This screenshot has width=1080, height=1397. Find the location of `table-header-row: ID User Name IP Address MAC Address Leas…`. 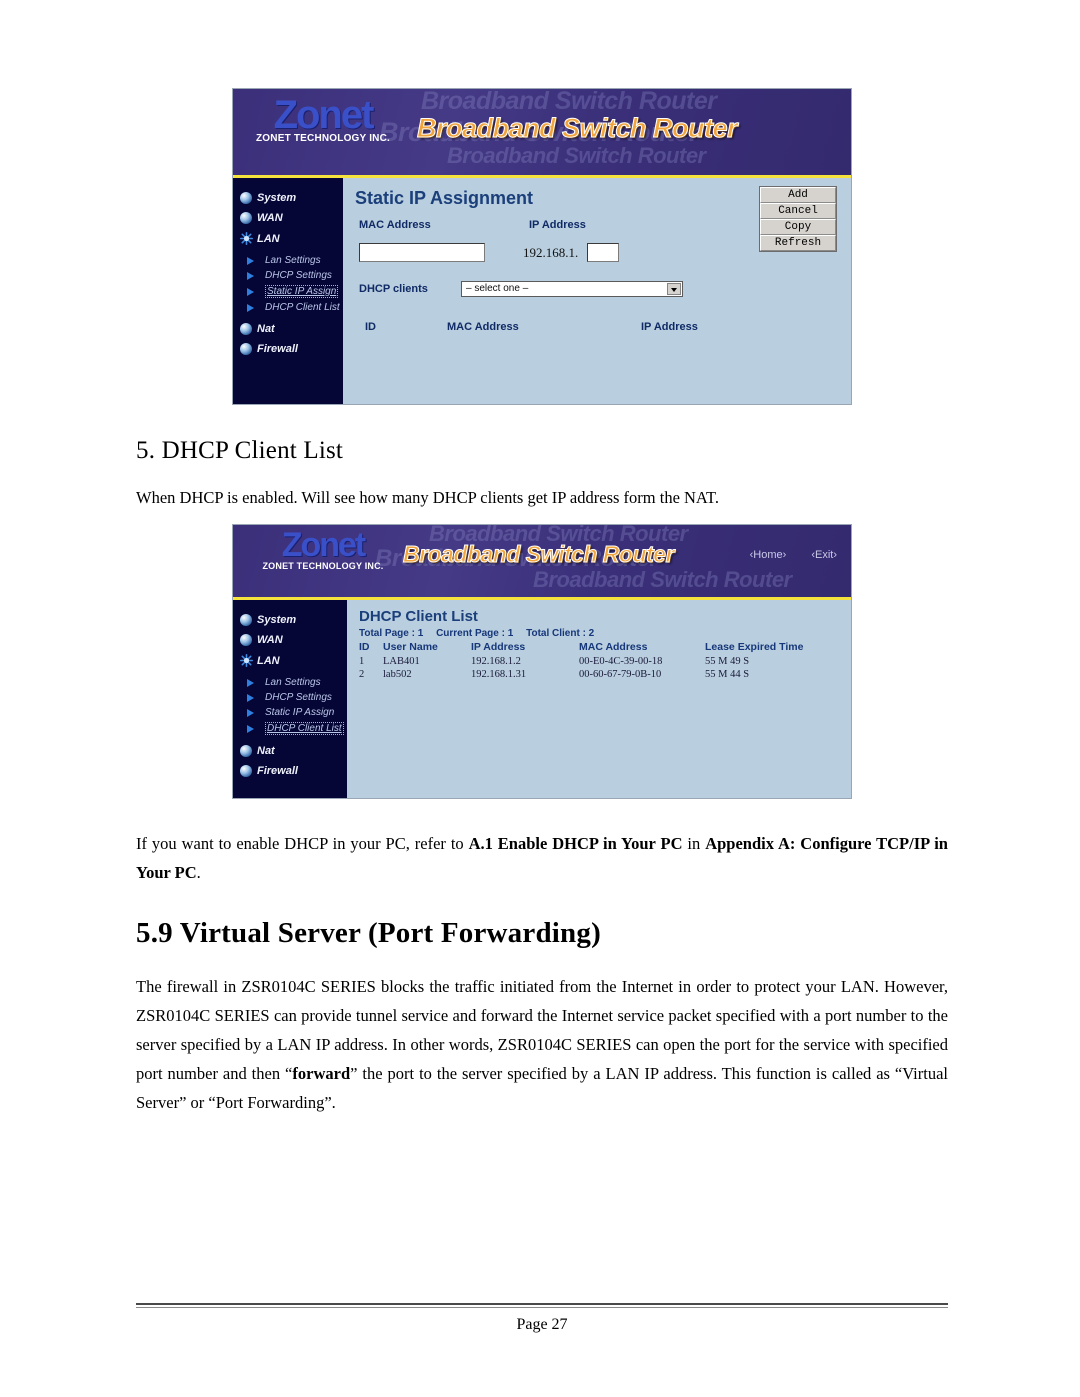

table-header-row: ID User Name IP Address MAC Address Leas… is located at coordinates (599, 648).